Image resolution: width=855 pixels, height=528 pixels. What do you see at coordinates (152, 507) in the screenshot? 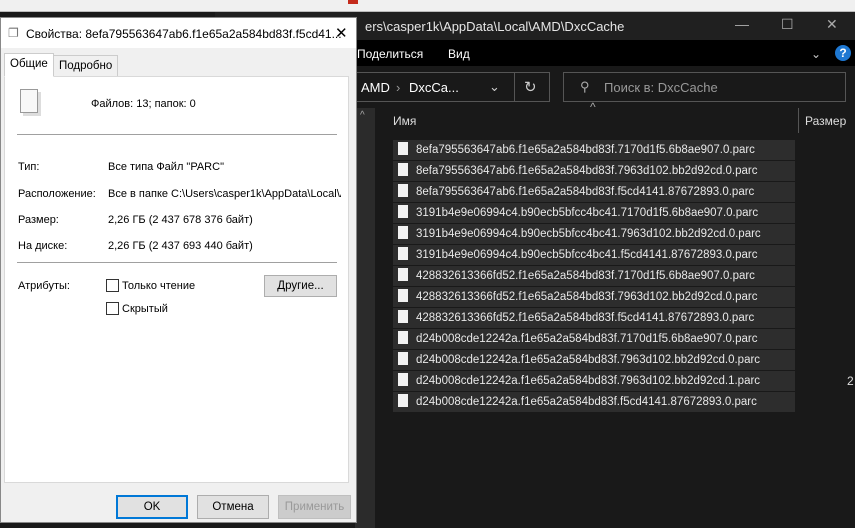
I see `ok-button: OK` at bounding box center [152, 507].